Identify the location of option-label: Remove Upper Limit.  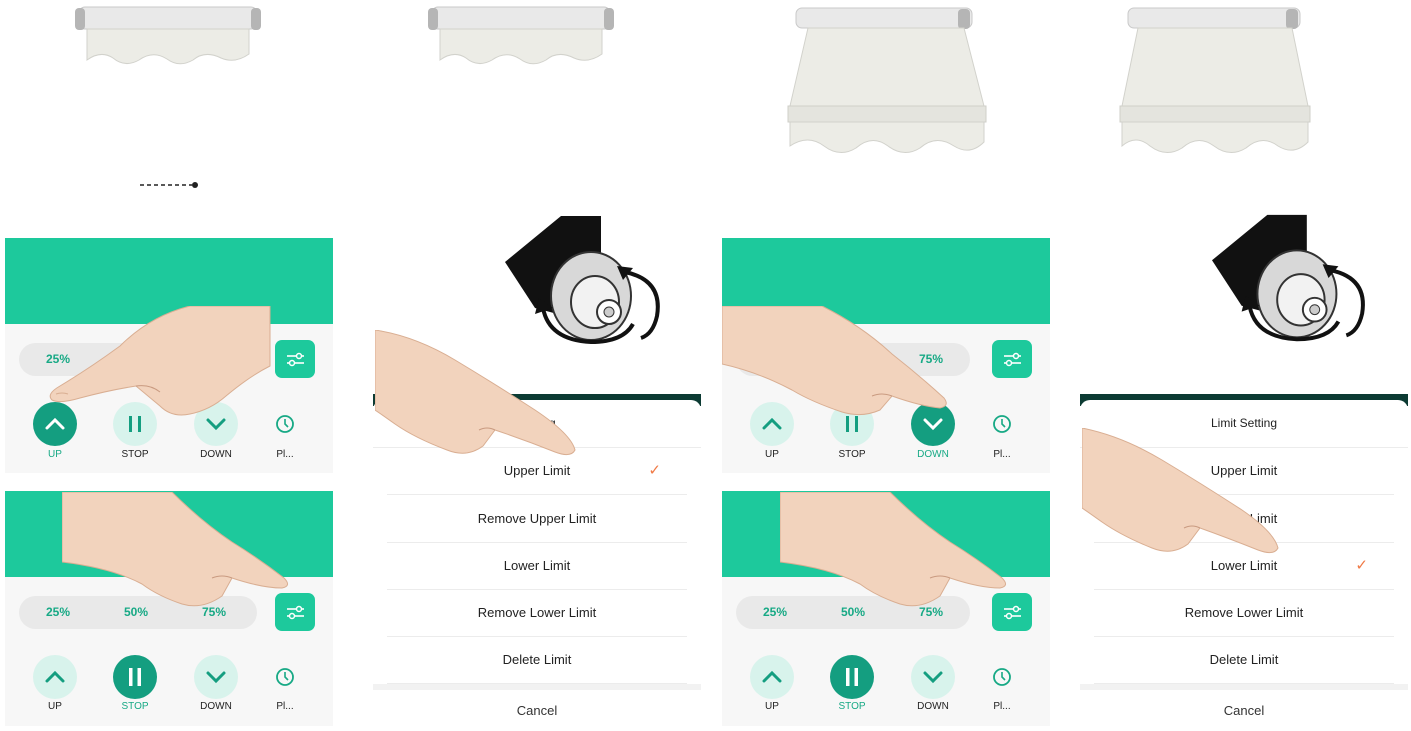
(537, 518).